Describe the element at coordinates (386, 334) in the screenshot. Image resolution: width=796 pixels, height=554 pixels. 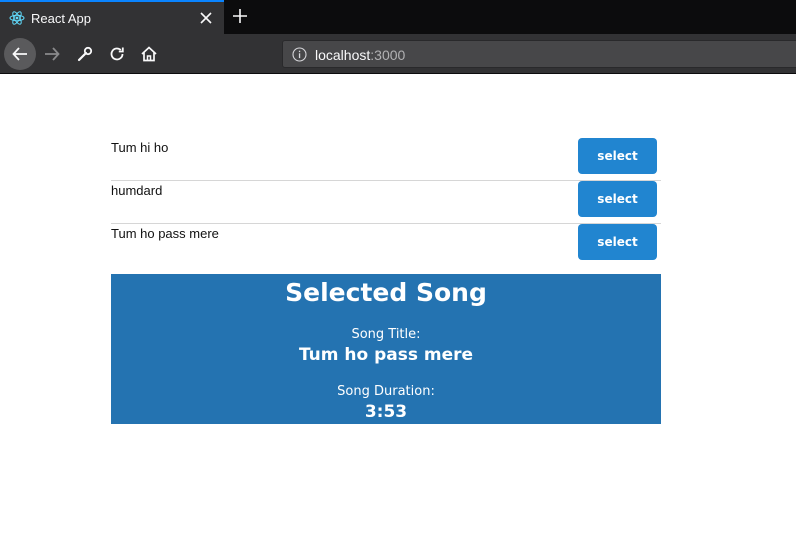
I see `song-title-label: Song Title:` at that location.